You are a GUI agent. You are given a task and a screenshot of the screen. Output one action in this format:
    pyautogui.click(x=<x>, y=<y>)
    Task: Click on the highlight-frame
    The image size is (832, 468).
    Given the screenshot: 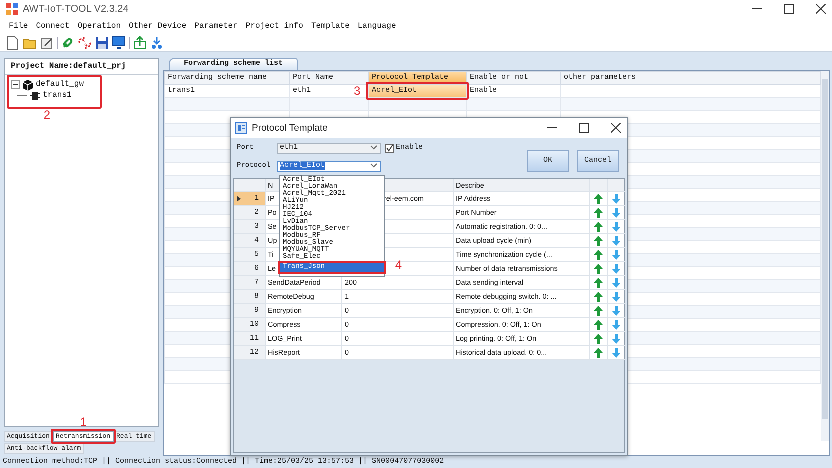 What is the action you would take?
    pyautogui.click(x=83, y=436)
    